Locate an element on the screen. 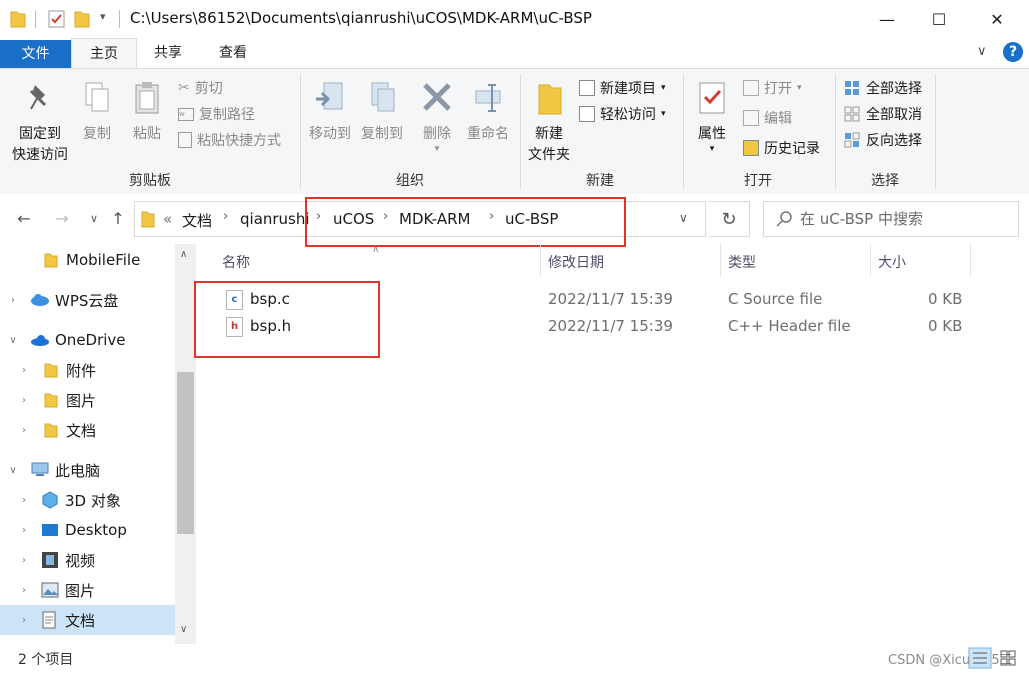  nav-item-this-pc: ∨ 此电脑 is located at coordinates (87, 470).